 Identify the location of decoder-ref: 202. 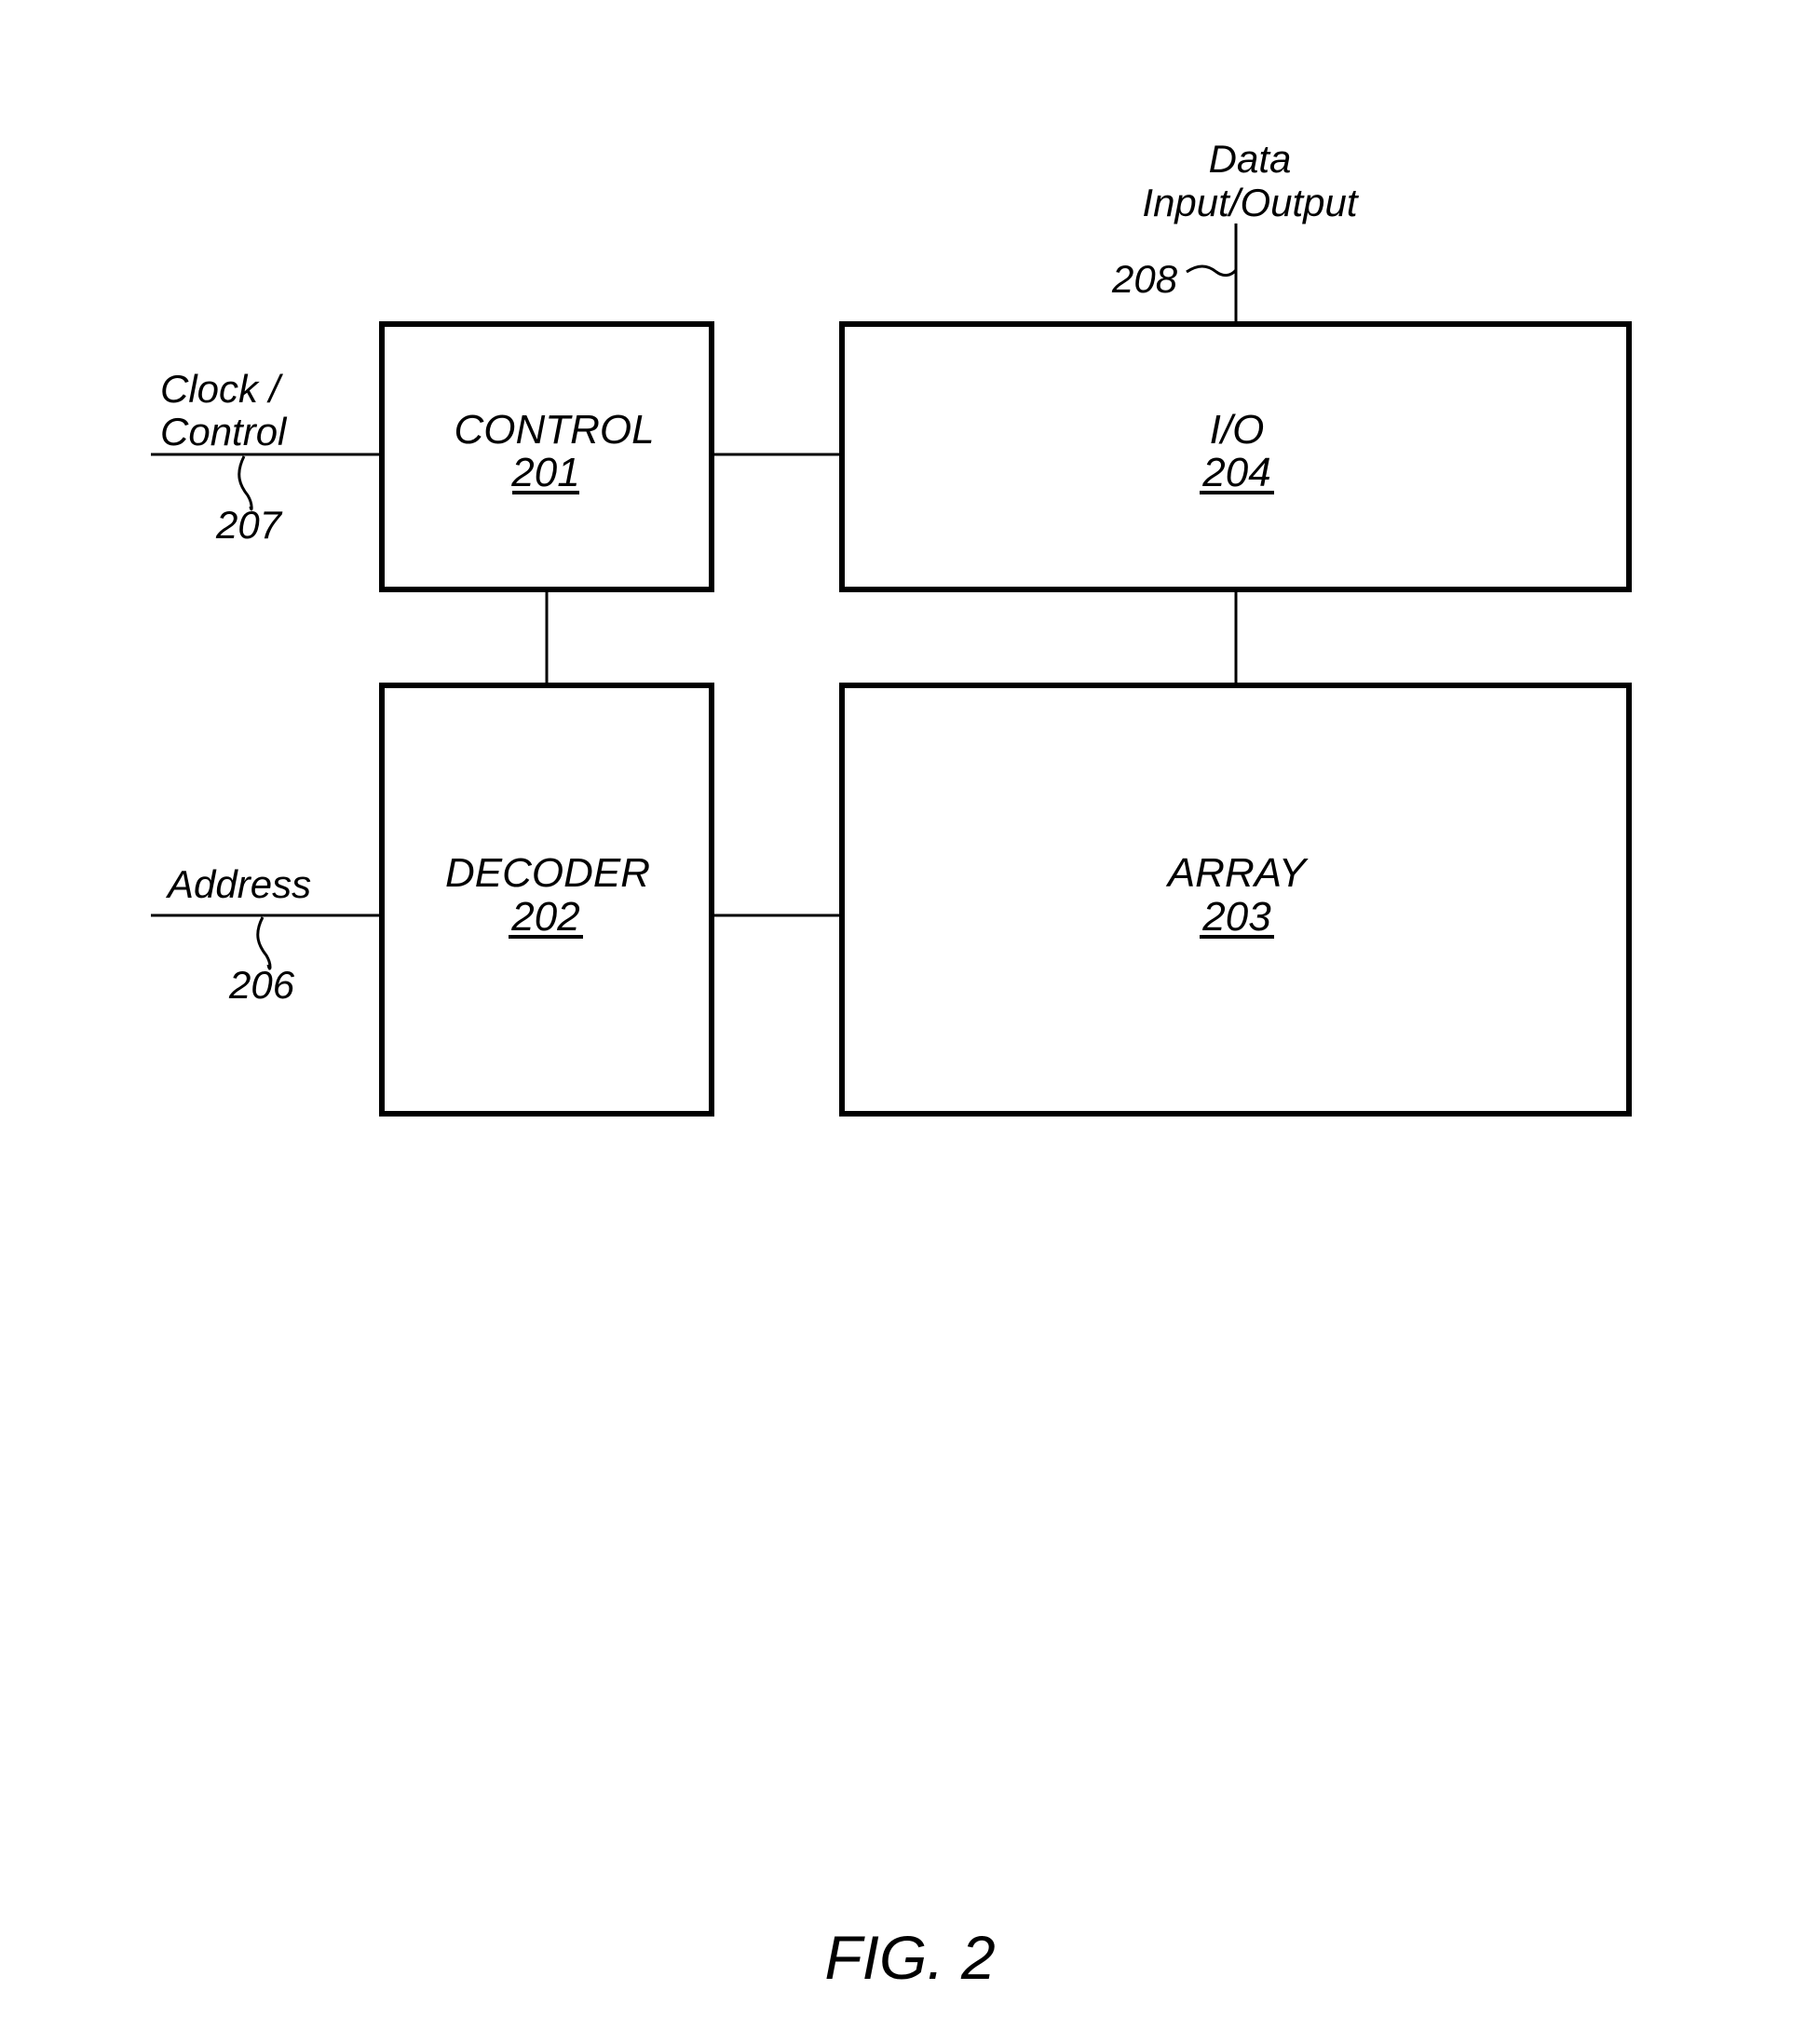
(545, 917).